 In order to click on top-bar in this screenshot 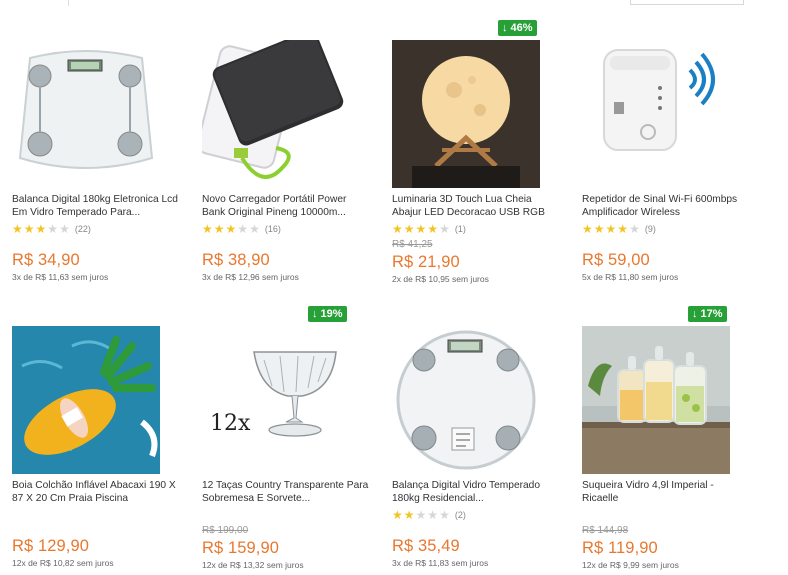, I will do `click(394, 3)`.